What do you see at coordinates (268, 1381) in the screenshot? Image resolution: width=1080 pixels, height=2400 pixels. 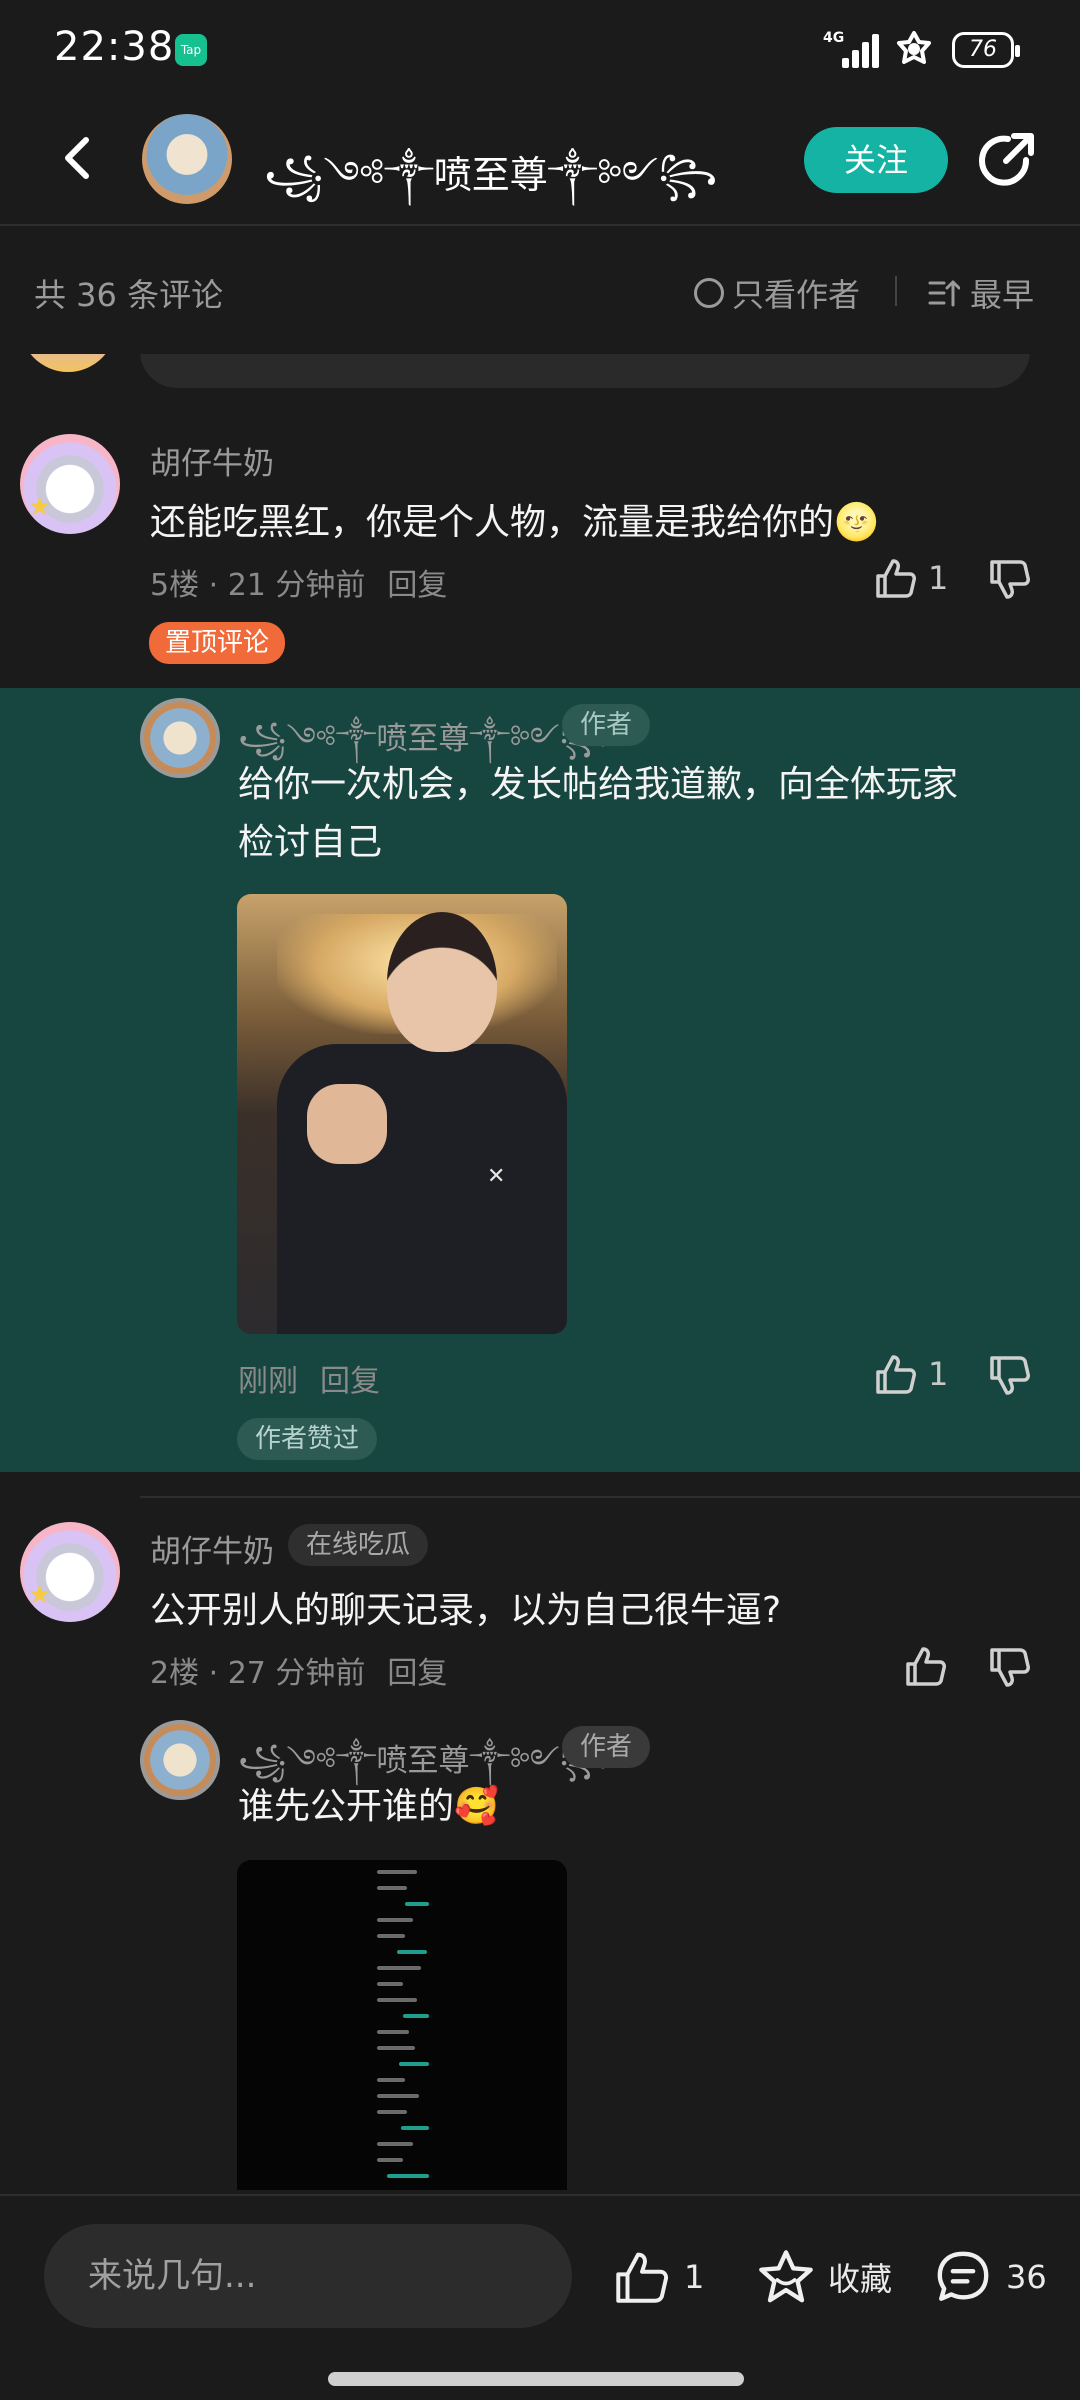 I see `reply-time: 刚刚` at bounding box center [268, 1381].